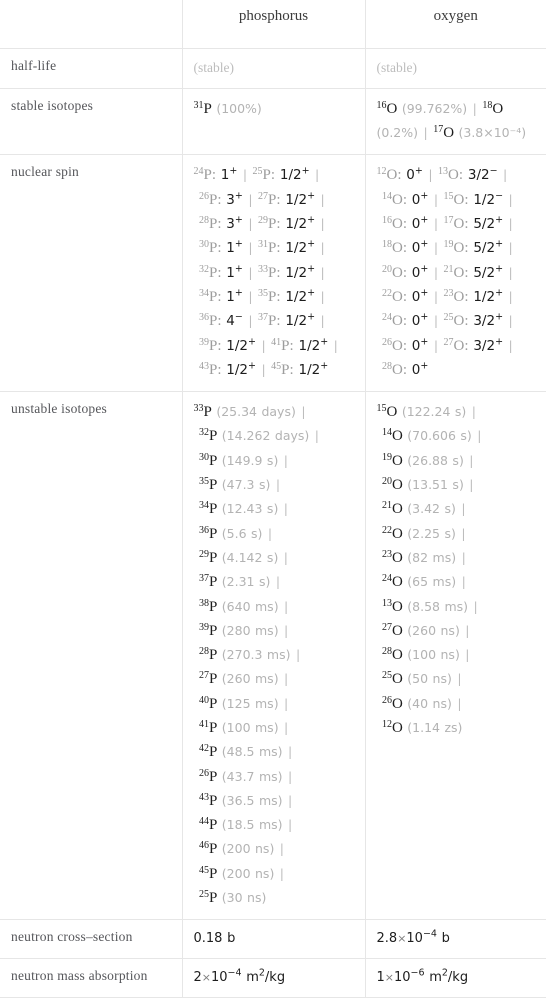  What do you see at coordinates (238, 460) in the screenshot?
I see `unstable-isotope-entry: 30P (149.9 s)` at bounding box center [238, 460].